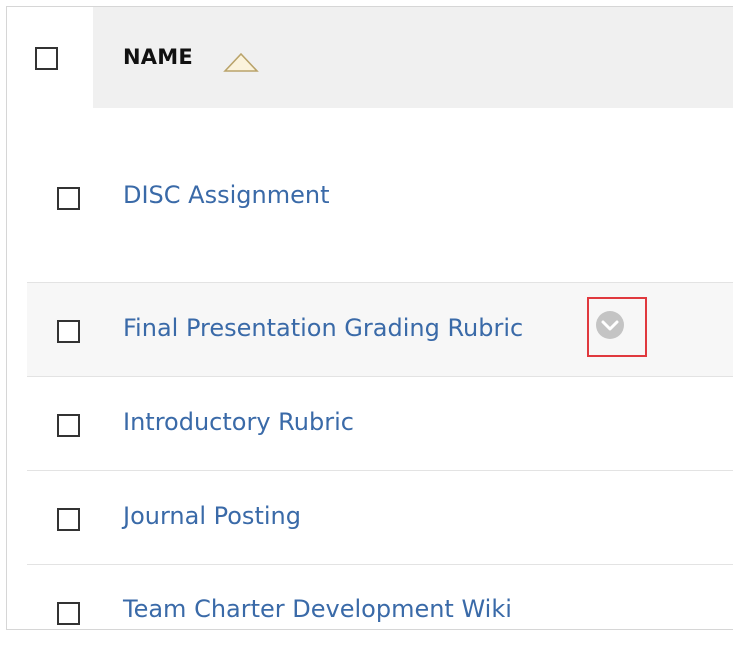  Describe the element at coordinates (380, 518) in the screenshot. I see `table-row: Journal Posting` at that location.